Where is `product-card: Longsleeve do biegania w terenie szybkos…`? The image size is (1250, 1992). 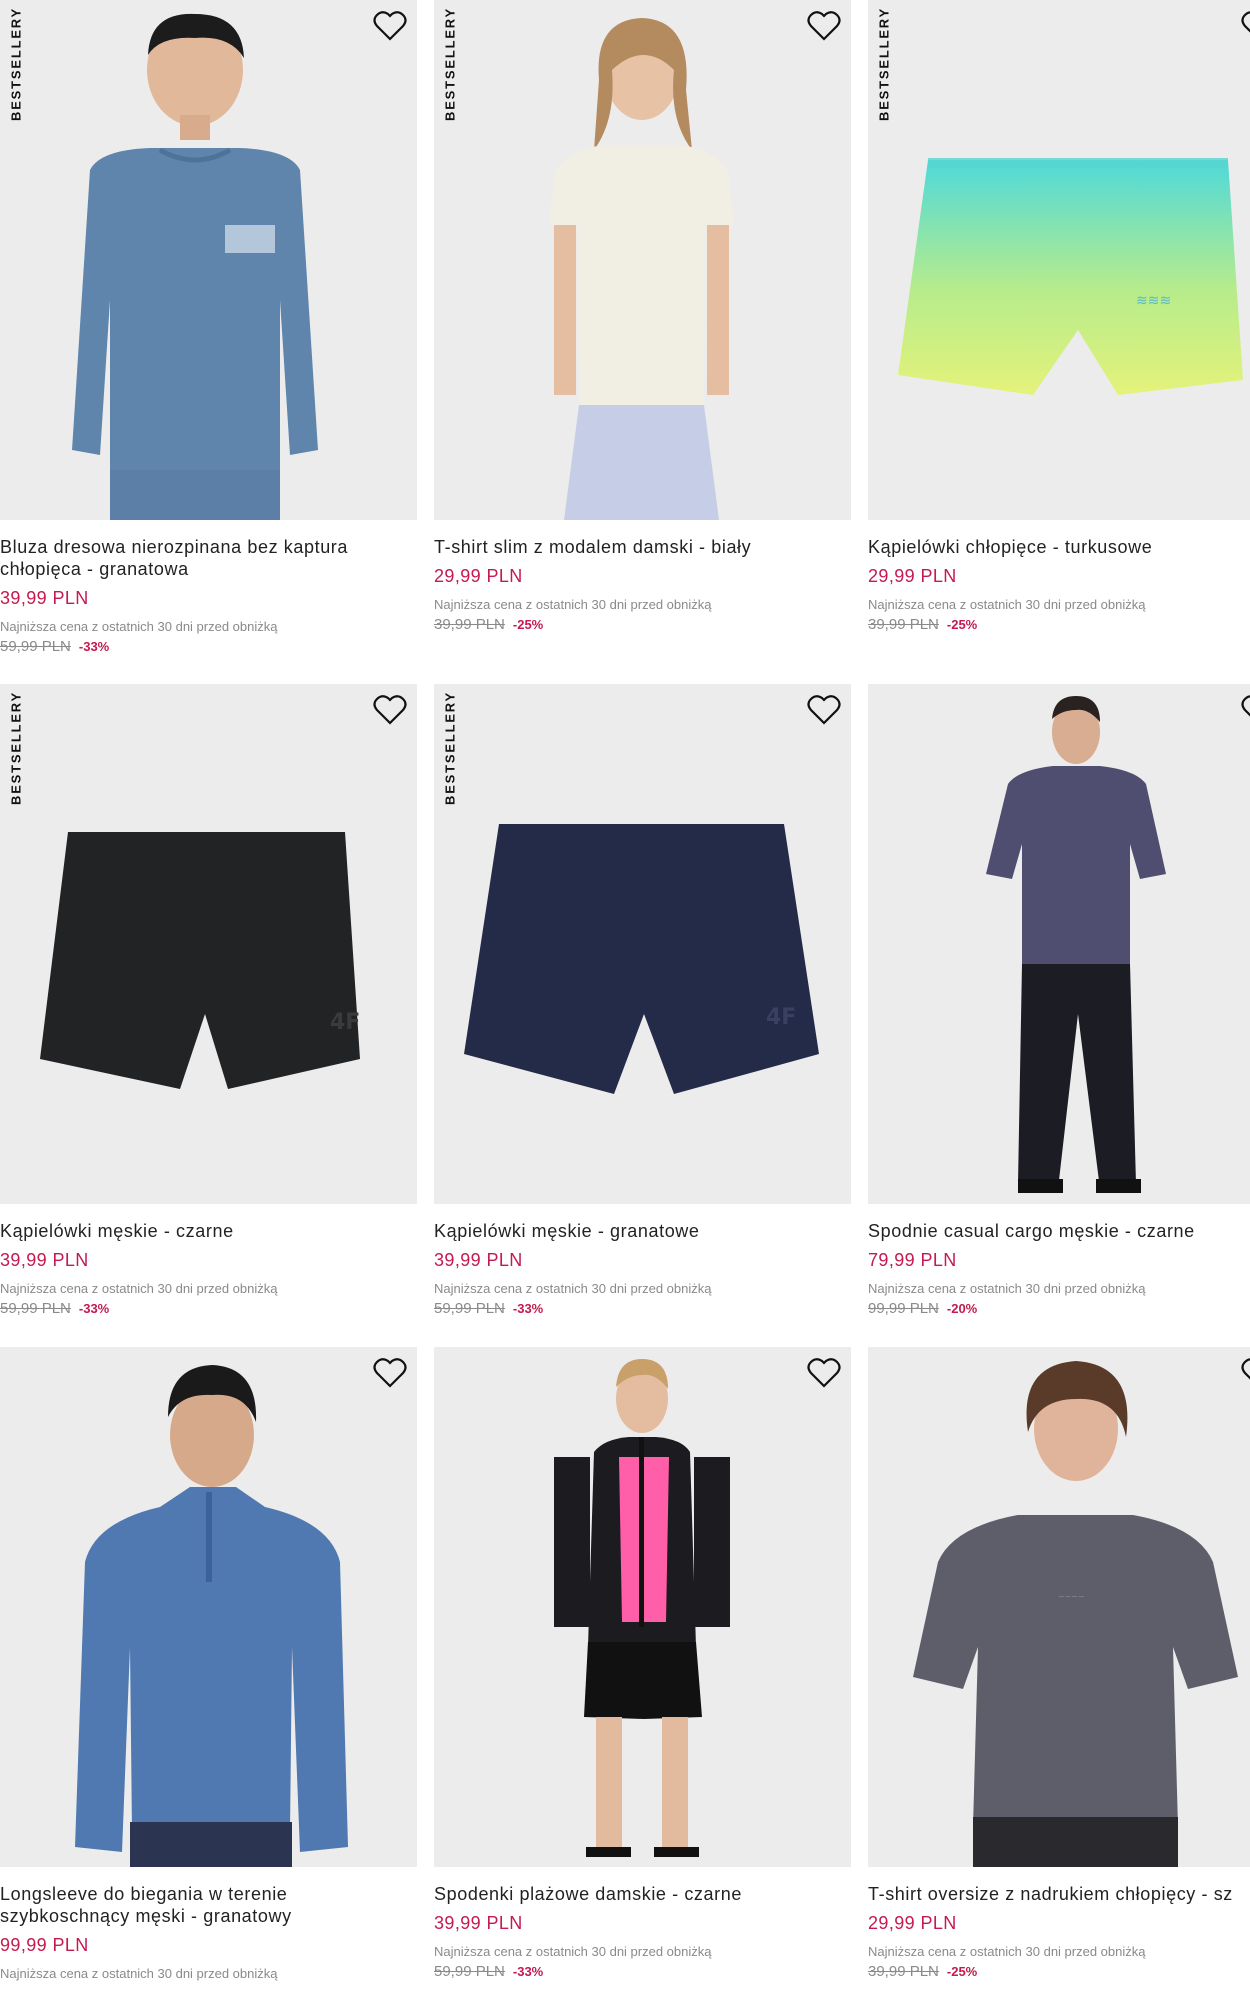 product-card: Longsleeve do biegania w terenie szybkos… is located at coordinates (208, 1664).